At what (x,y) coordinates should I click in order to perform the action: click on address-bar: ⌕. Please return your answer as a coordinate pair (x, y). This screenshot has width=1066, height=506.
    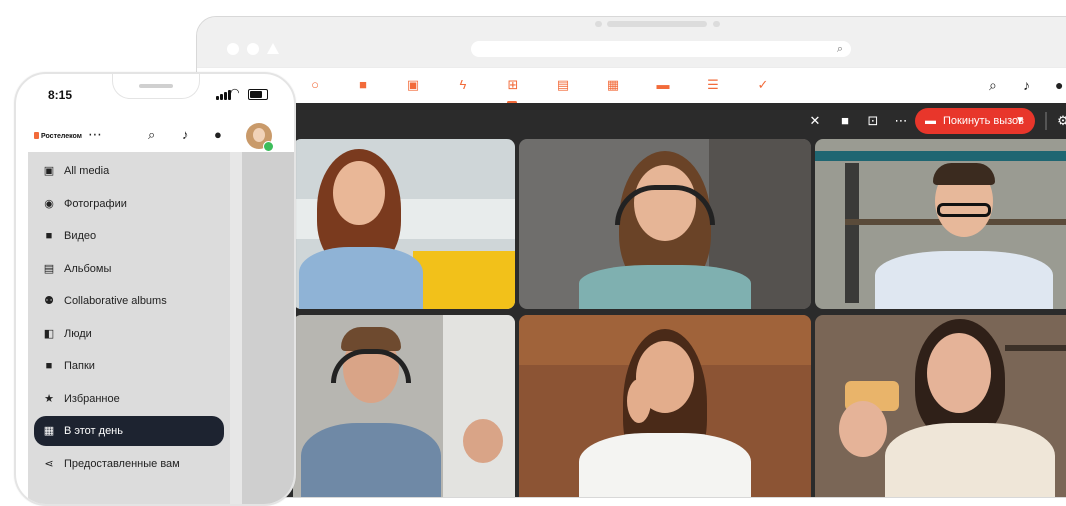
    Looking at the image, I should click on (661, 49).